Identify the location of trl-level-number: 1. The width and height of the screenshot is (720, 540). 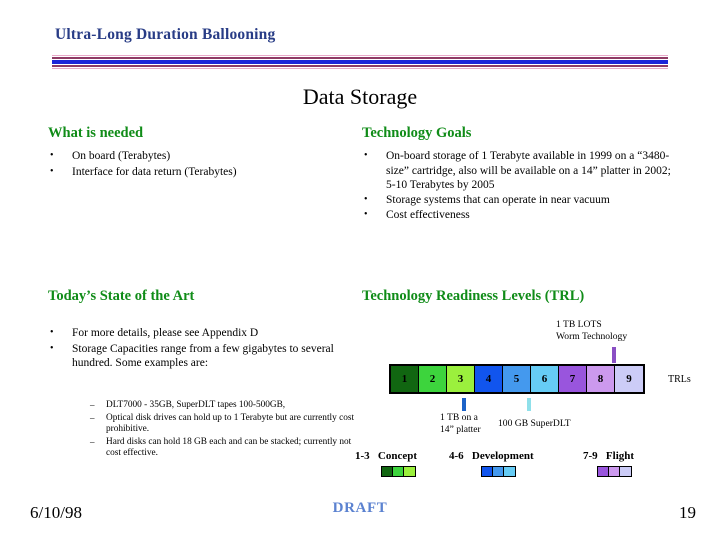
(404, 379).